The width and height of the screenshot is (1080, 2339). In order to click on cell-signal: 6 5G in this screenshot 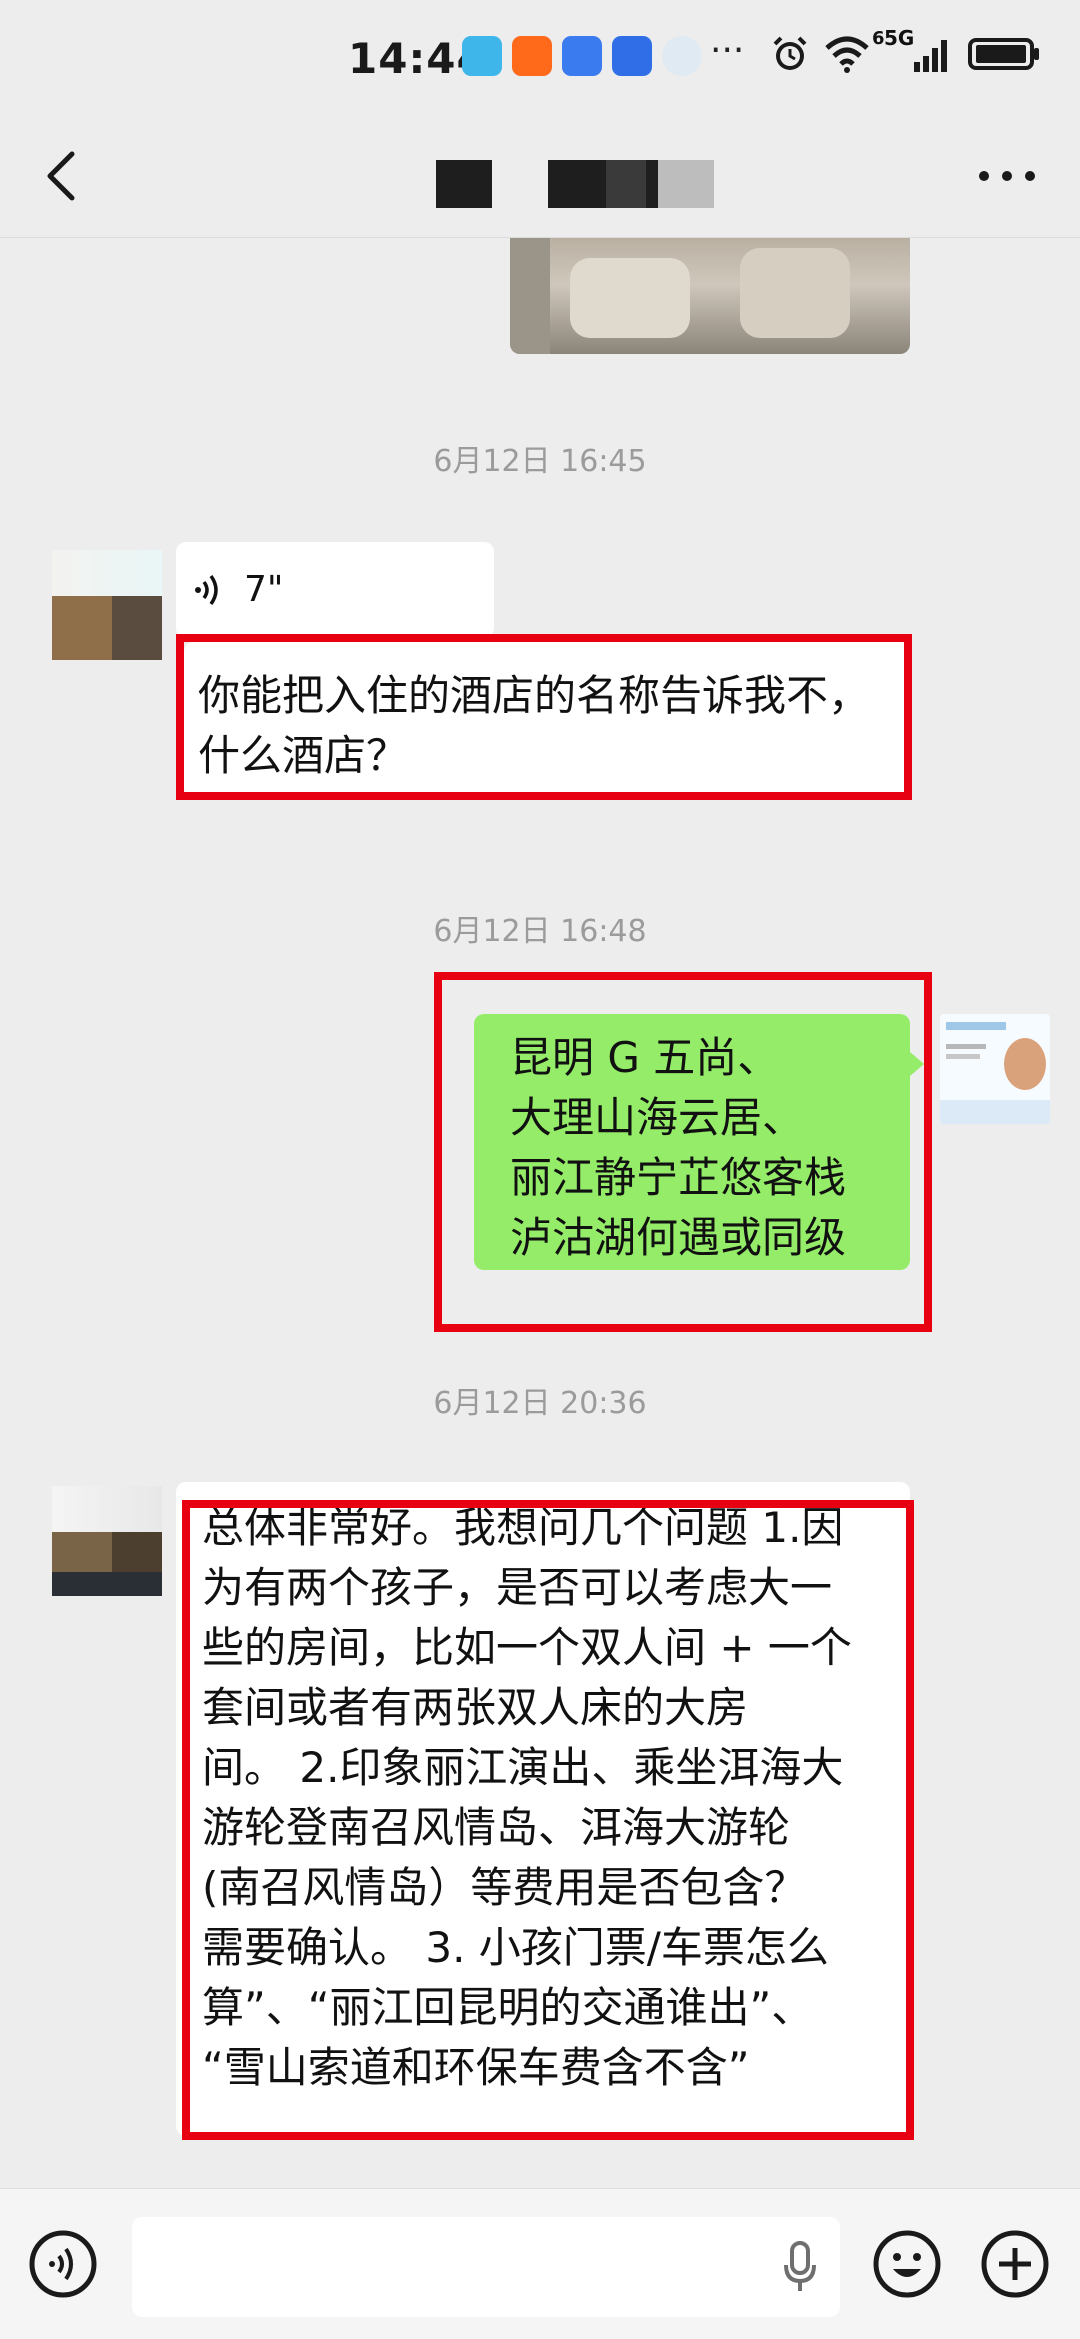, I will do `click(913, 50)`.